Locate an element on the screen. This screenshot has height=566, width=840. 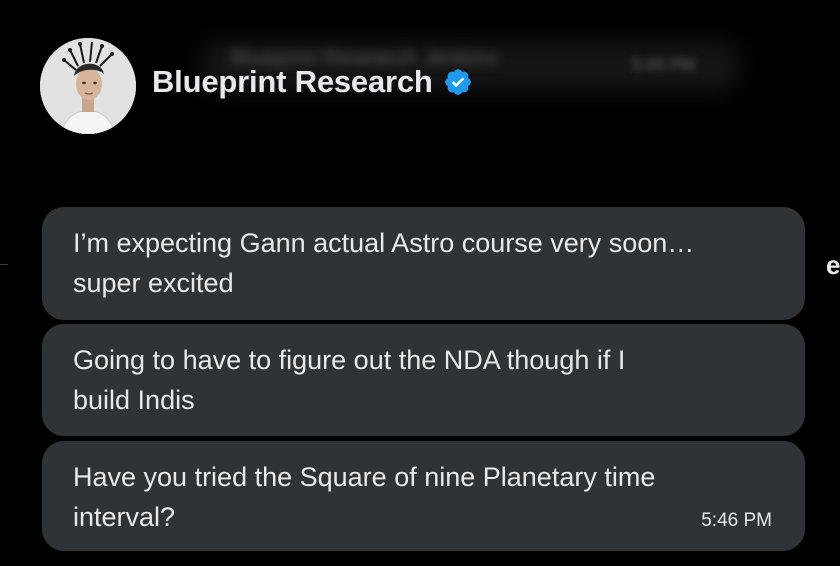
message-text-line: super excited is located at coordinates (153, 283).